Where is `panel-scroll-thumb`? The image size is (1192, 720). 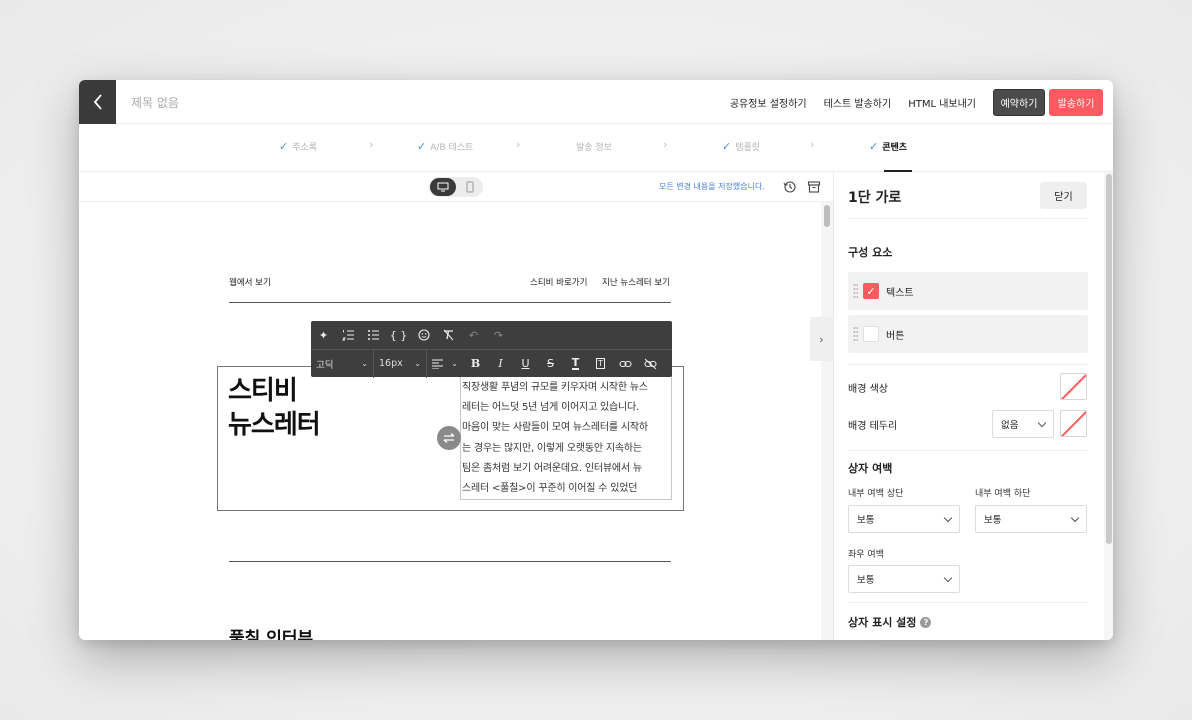 panel-scroll-thumb is located at coordinates (1109, 359).